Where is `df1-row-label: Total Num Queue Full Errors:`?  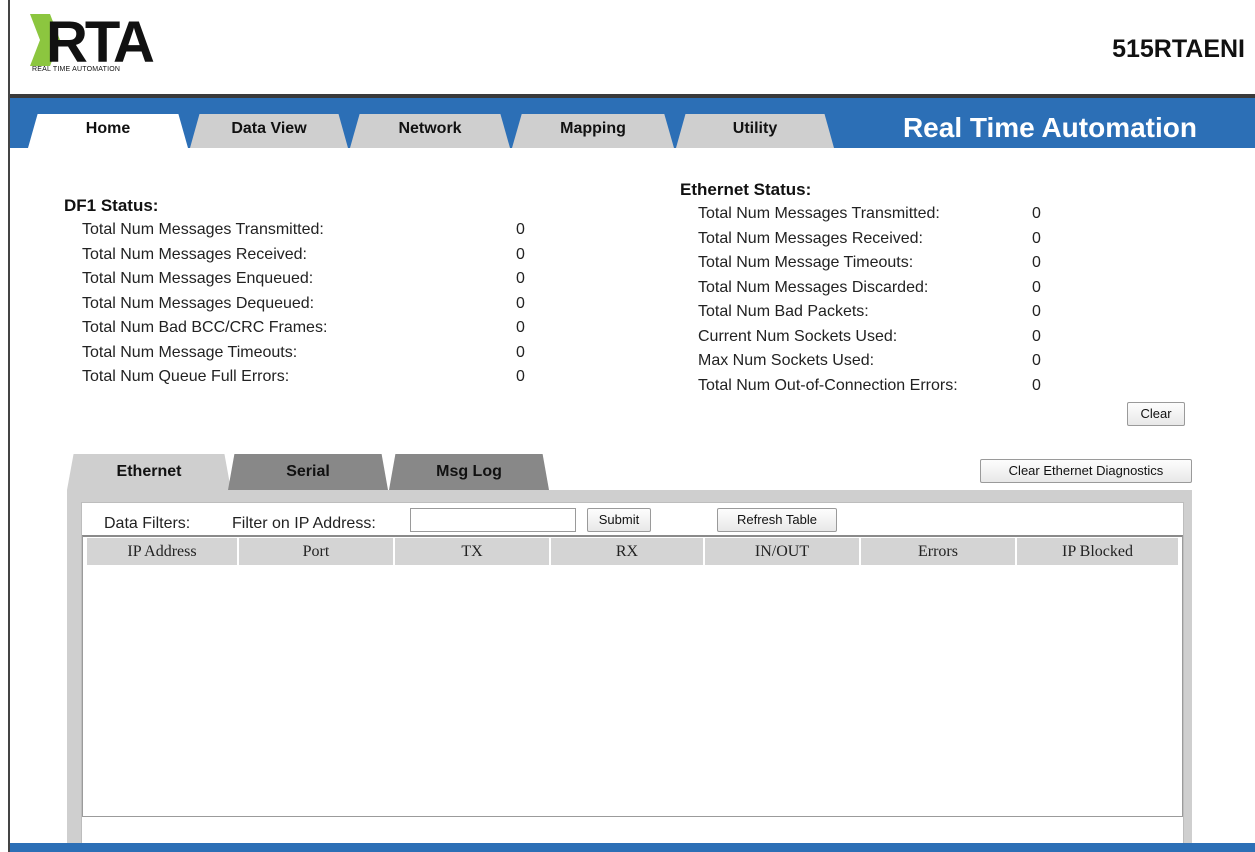
df1-row-label: Total Num Queue Full Errors: is located at coordinates (186, 376).